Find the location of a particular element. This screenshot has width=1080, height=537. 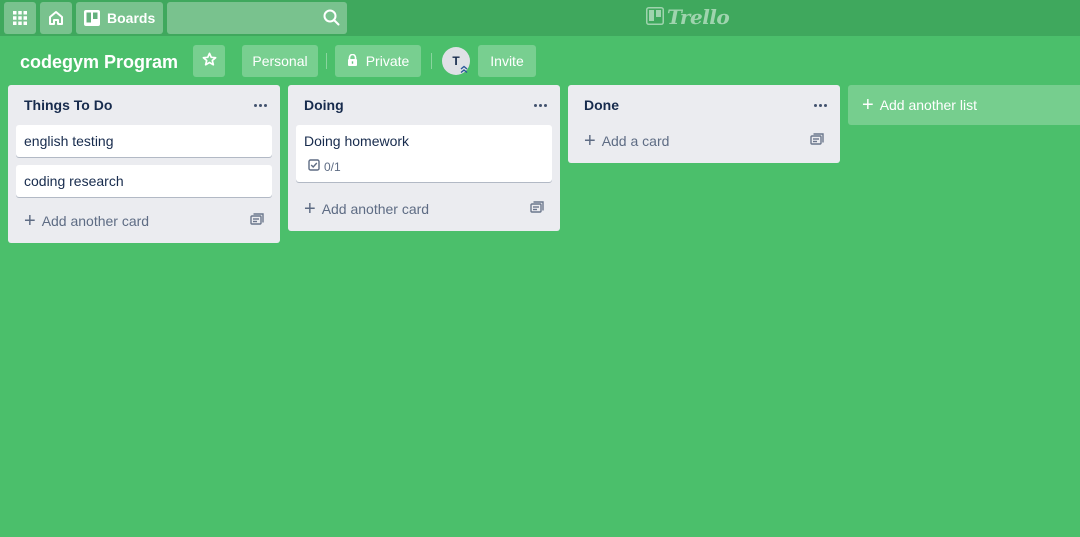

list-done: Done + Add a card is located at coordinates (704, 124).